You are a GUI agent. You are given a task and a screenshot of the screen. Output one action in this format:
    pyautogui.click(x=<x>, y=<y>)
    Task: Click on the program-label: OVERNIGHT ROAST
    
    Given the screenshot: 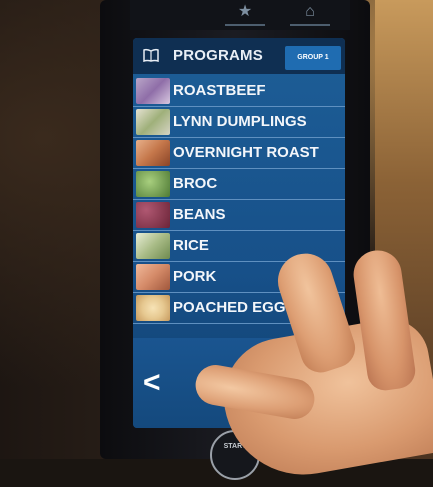 What is the action you would take?
    pyautogui.click(x=246, y=152)
    